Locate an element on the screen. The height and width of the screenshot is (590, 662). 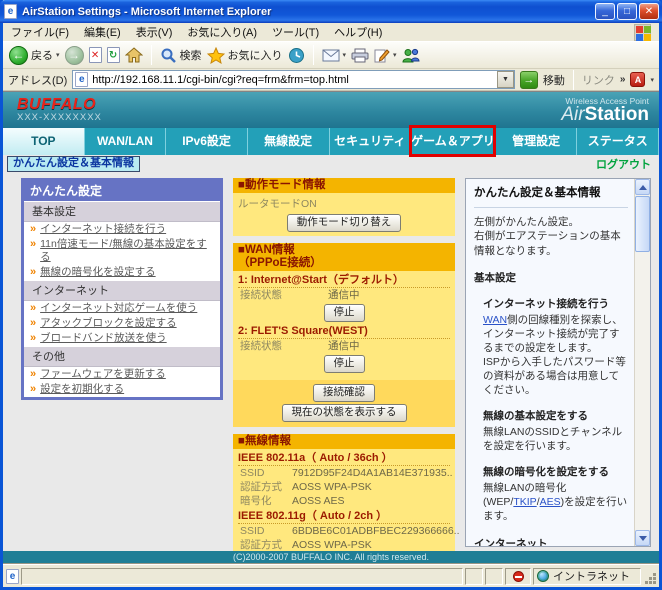
messenger-icon is located at coordinates (411, 55).